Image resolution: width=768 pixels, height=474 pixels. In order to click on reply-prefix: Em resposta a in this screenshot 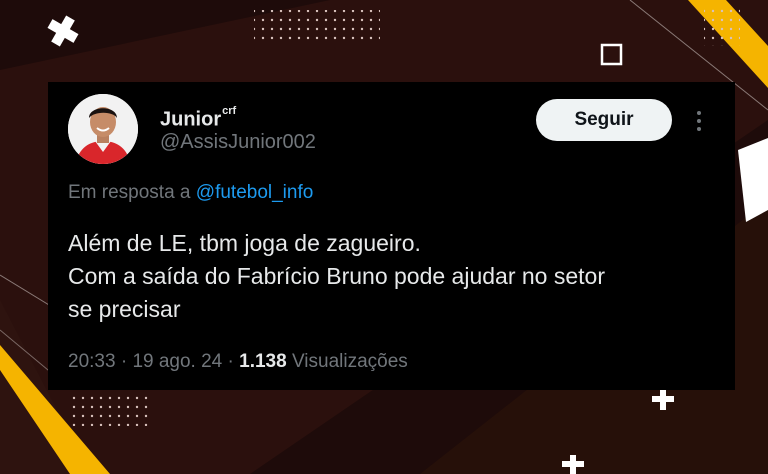, I will do `click(129, 192)`.